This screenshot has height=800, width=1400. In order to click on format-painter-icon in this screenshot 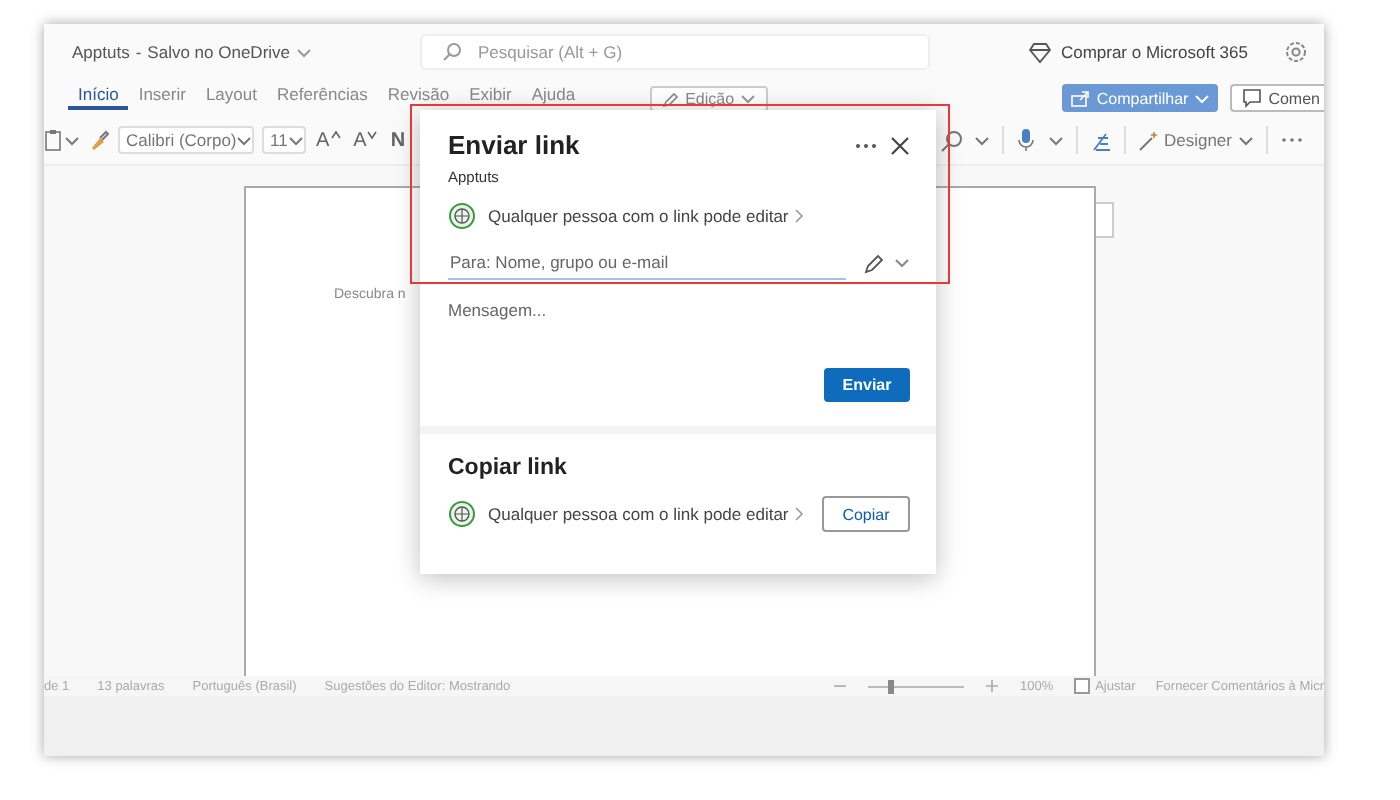, I will do `click(99, 140)`.